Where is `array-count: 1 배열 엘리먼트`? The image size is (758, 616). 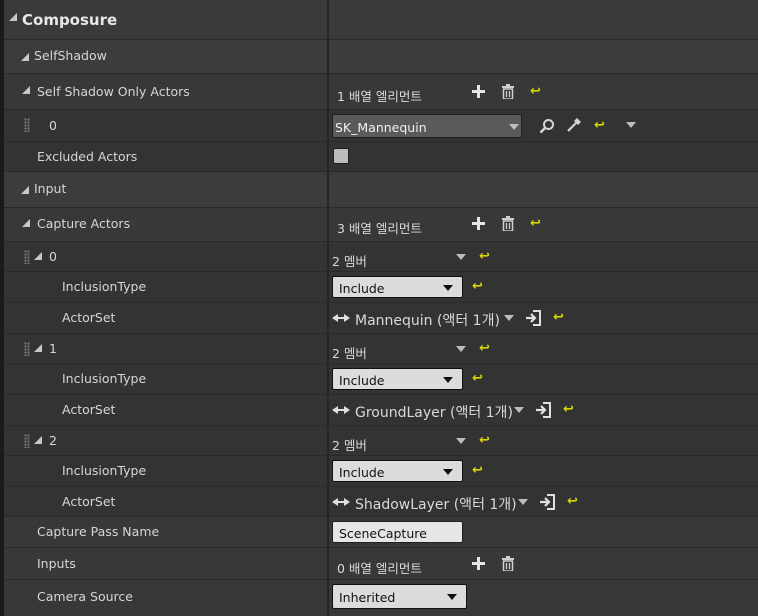
array-count: 1 배열 엘리먼트 is located at coordinates (379, 96).